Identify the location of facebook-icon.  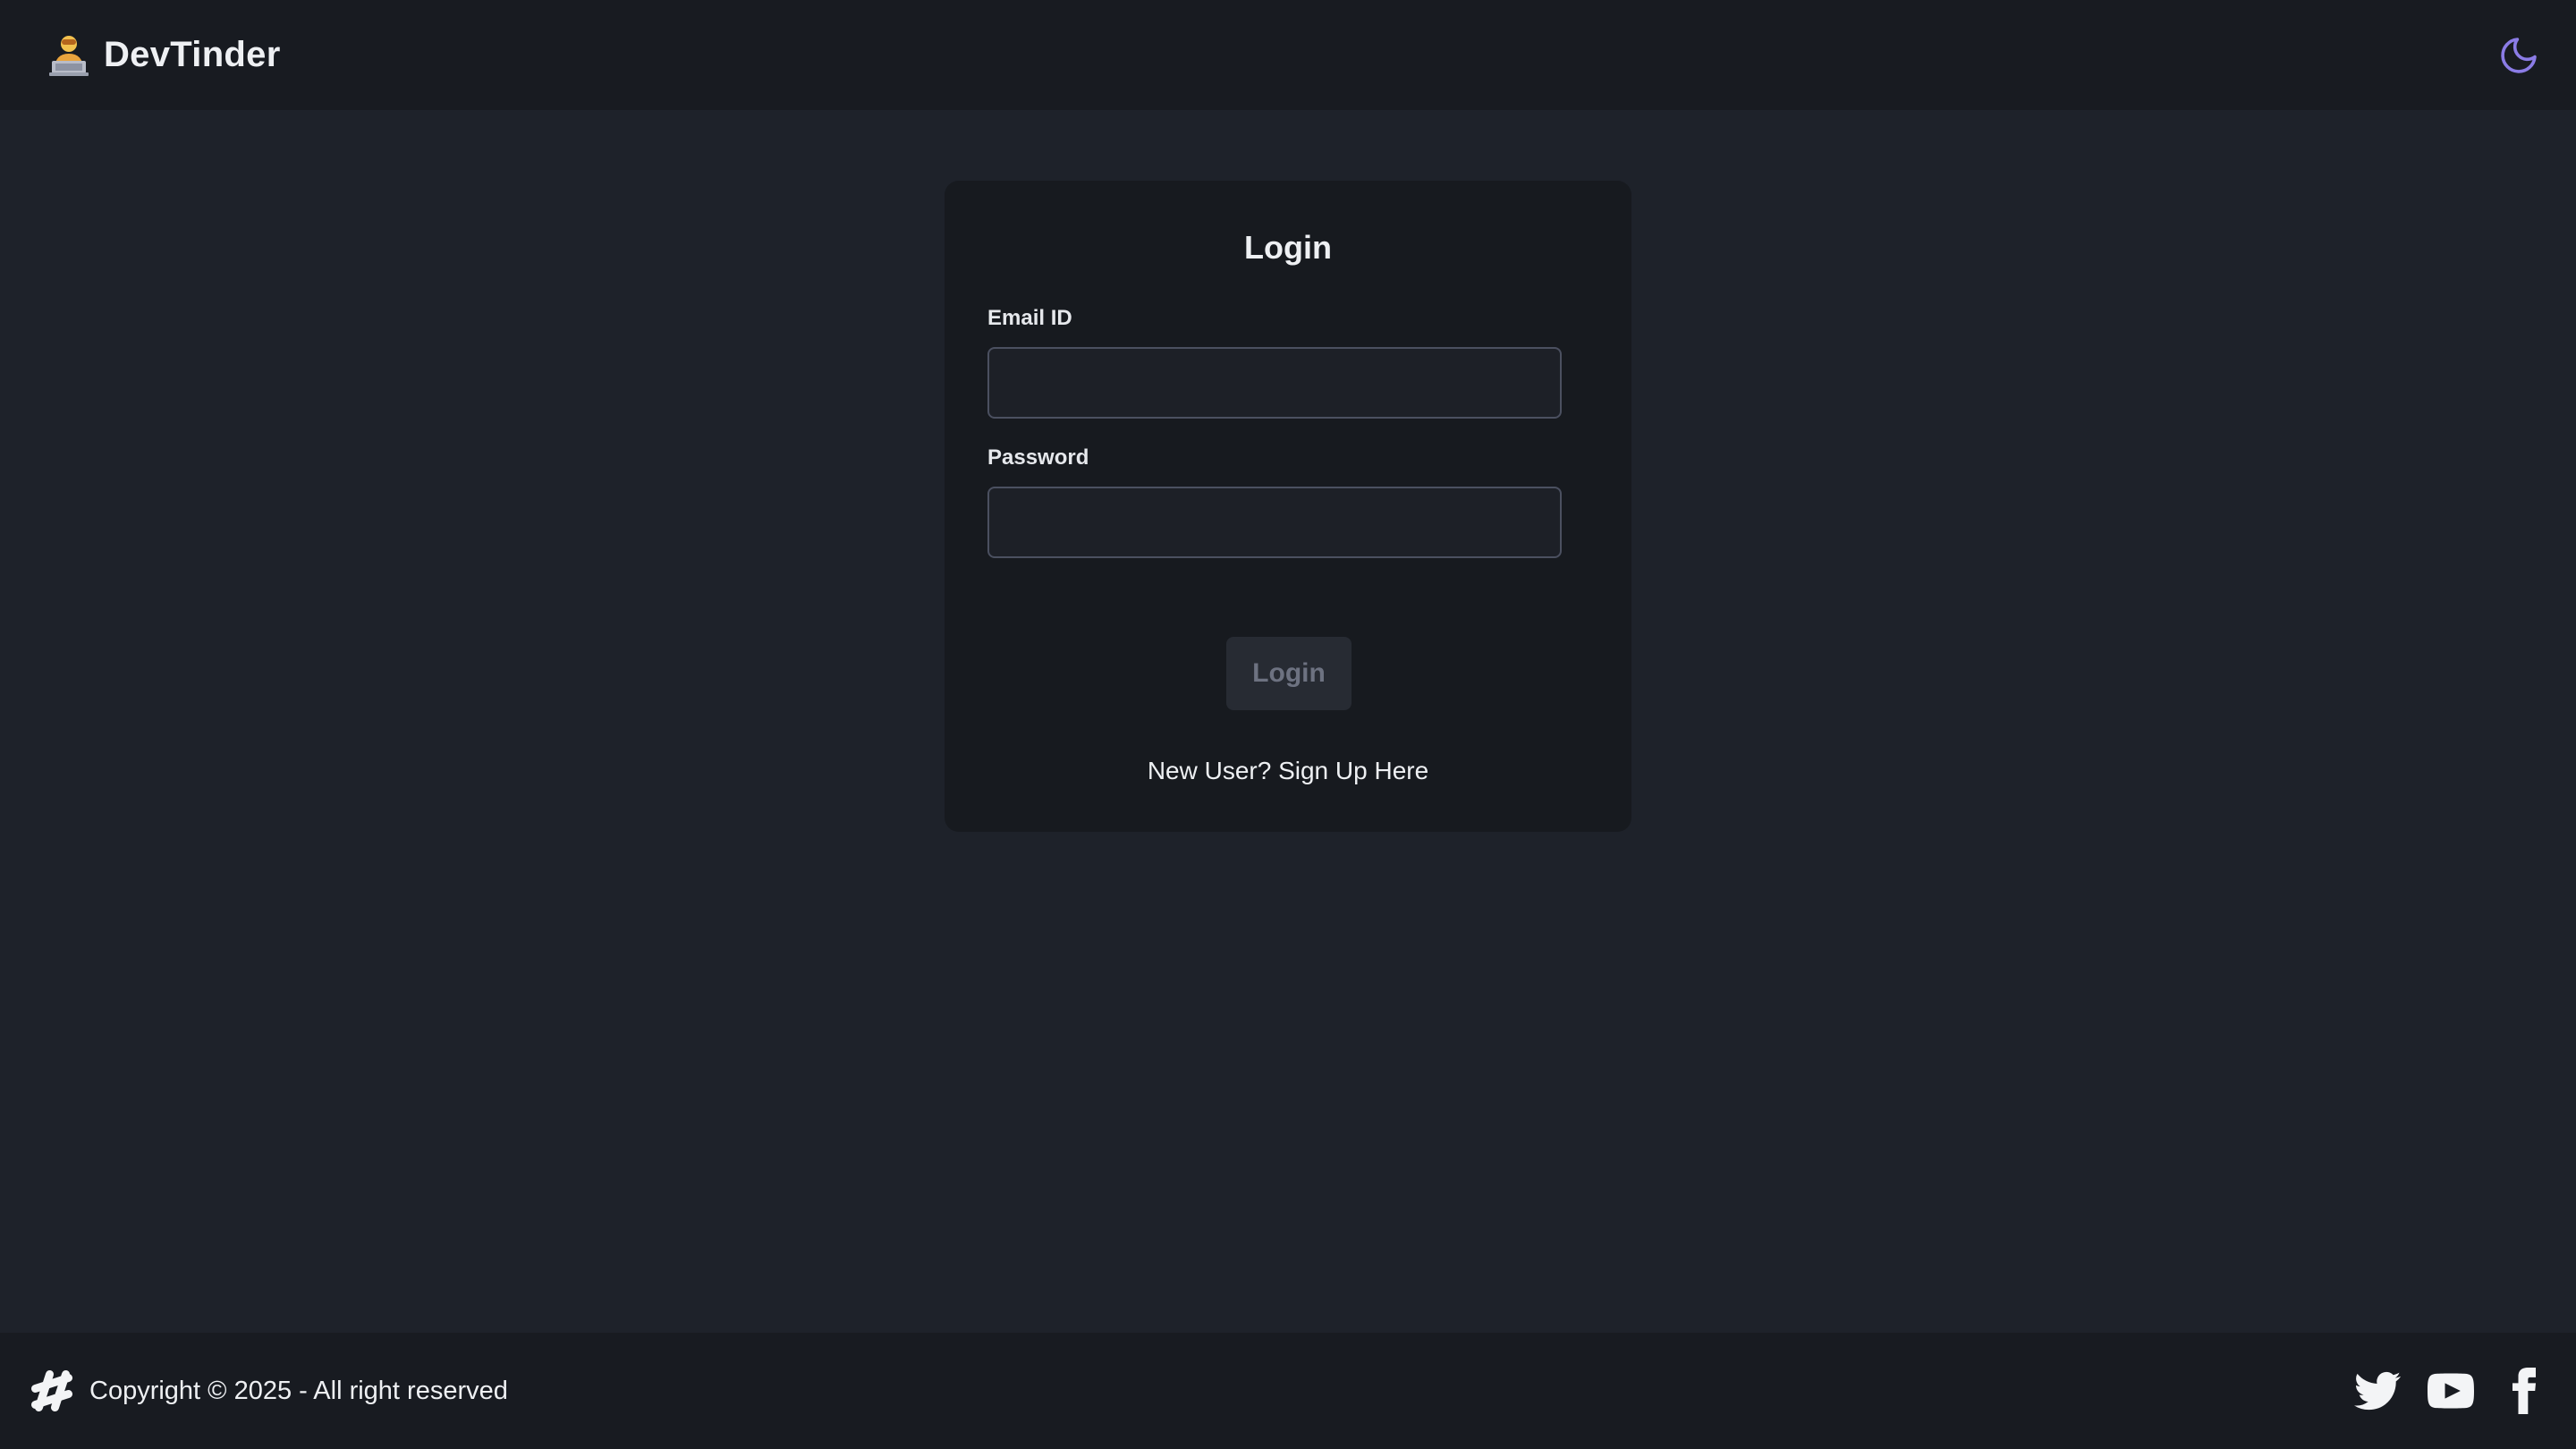
(2524, 1391).